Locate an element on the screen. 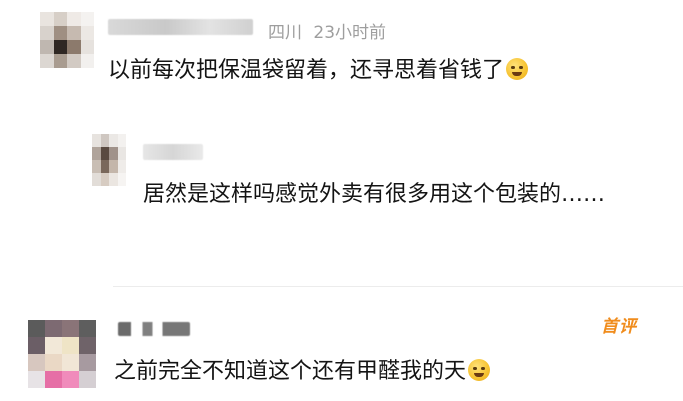 The image size is (683, 401). location-label: 四川 is located at coordinates (285, 33).